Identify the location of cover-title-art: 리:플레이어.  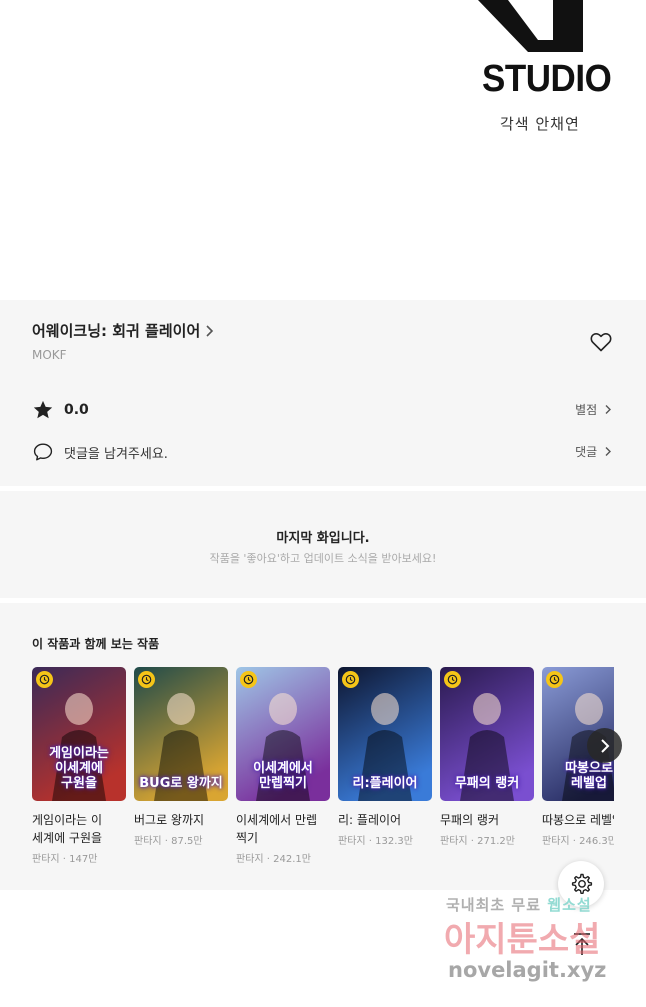
(385, 783).